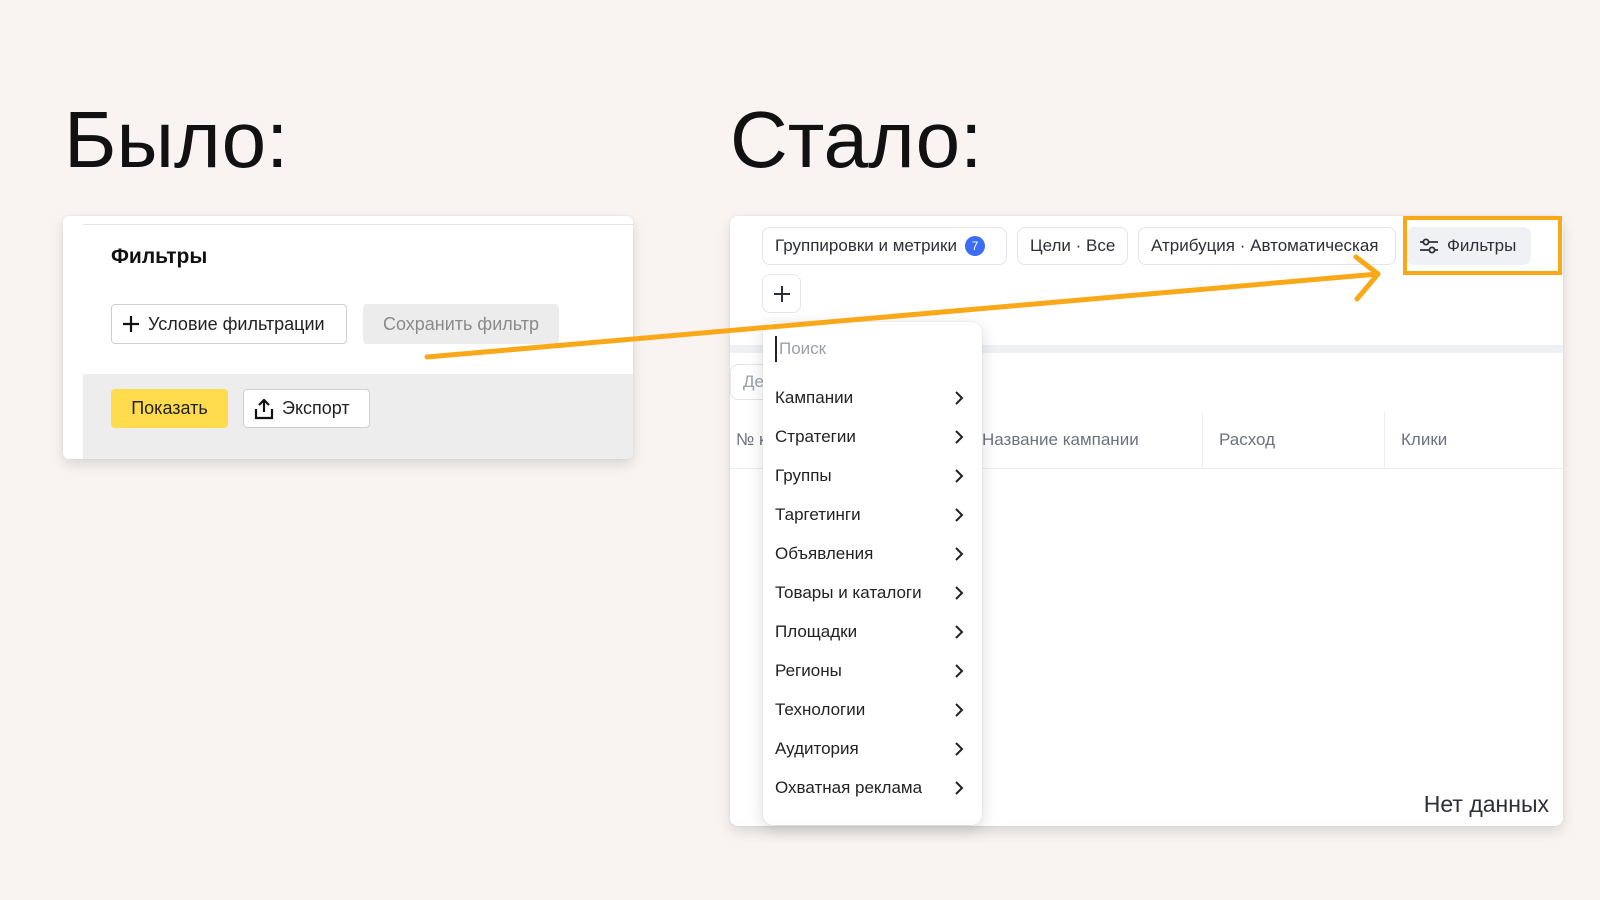  What do you see at coordinates (872, 748) in the screenshot?
I see `menu-item-audience: Аудитория` at bounding box center [872, 748].